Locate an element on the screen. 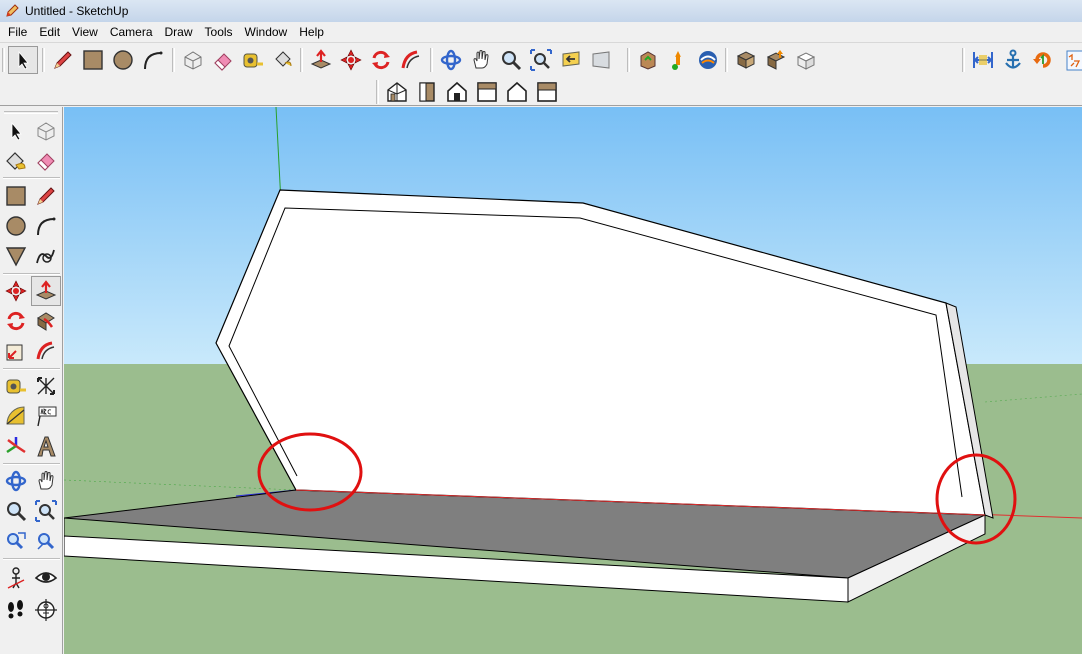 This screenshot has width=1082, height=654. iso-view-icon is located at coordinates (397, 92).